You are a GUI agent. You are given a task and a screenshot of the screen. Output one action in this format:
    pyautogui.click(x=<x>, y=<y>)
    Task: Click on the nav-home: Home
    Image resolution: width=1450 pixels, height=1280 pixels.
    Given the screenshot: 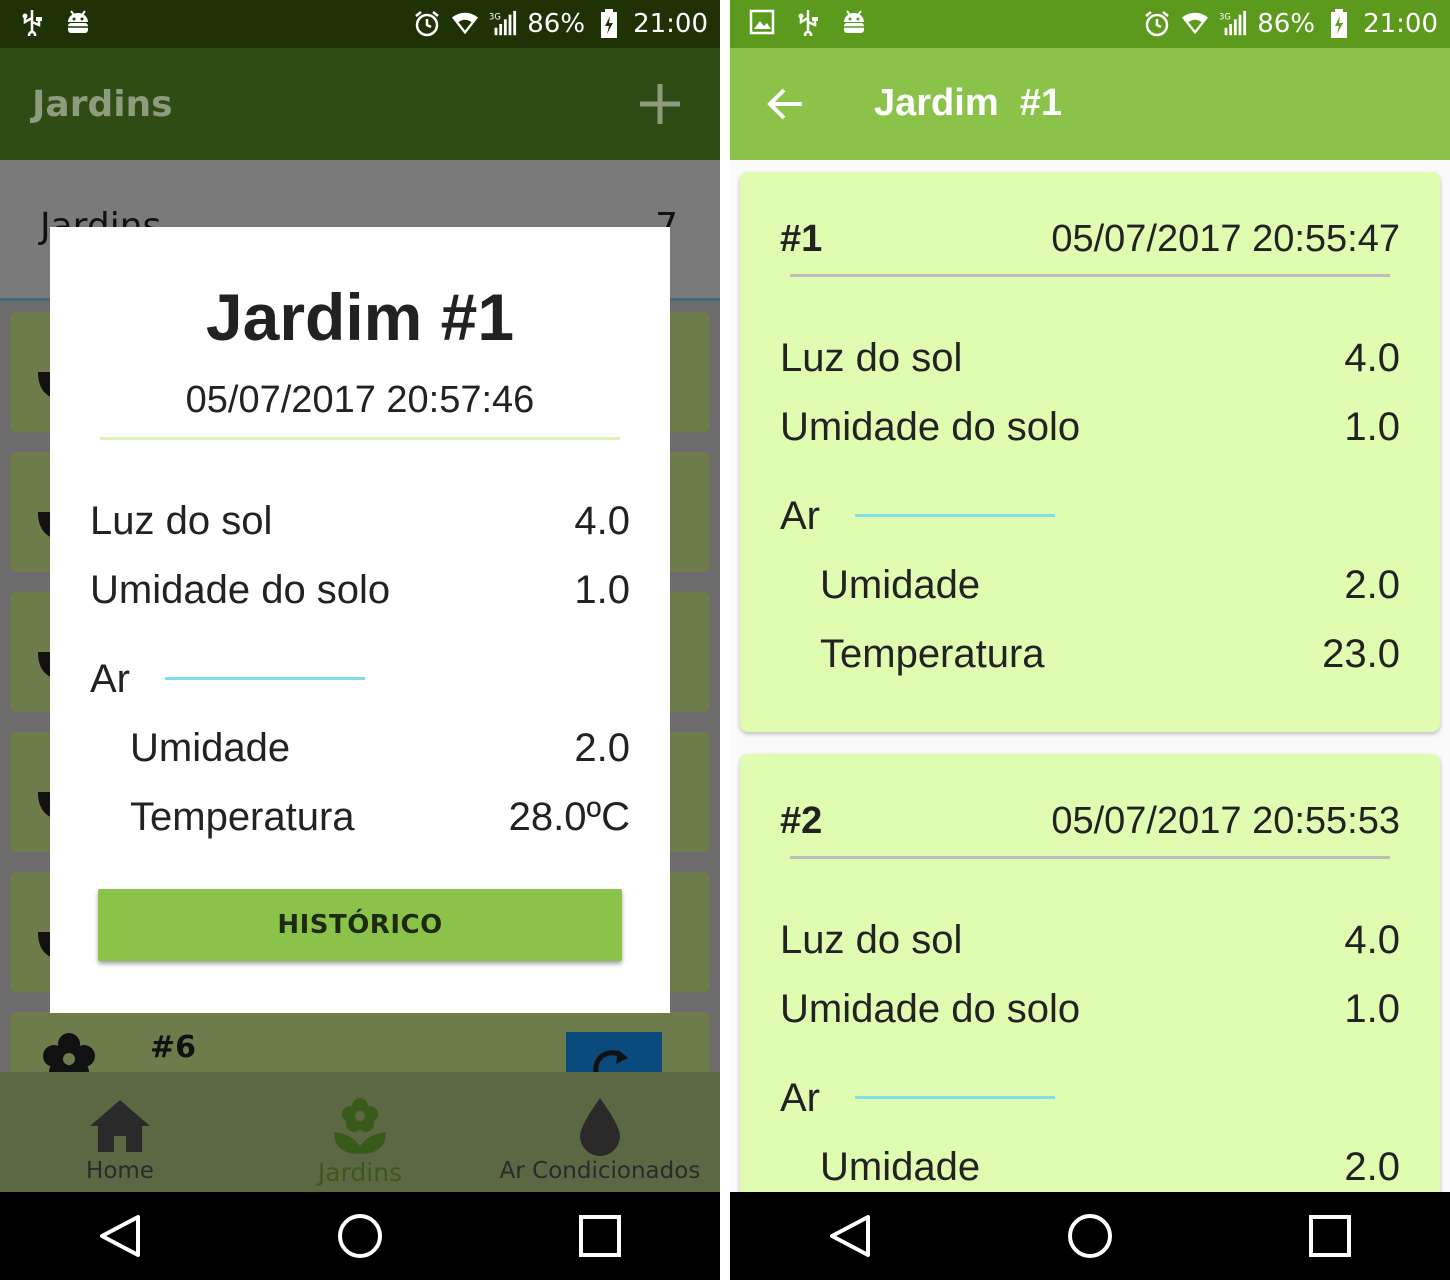 What is the action you would take?
    pyautogui.click(x=120, y=1132)
    